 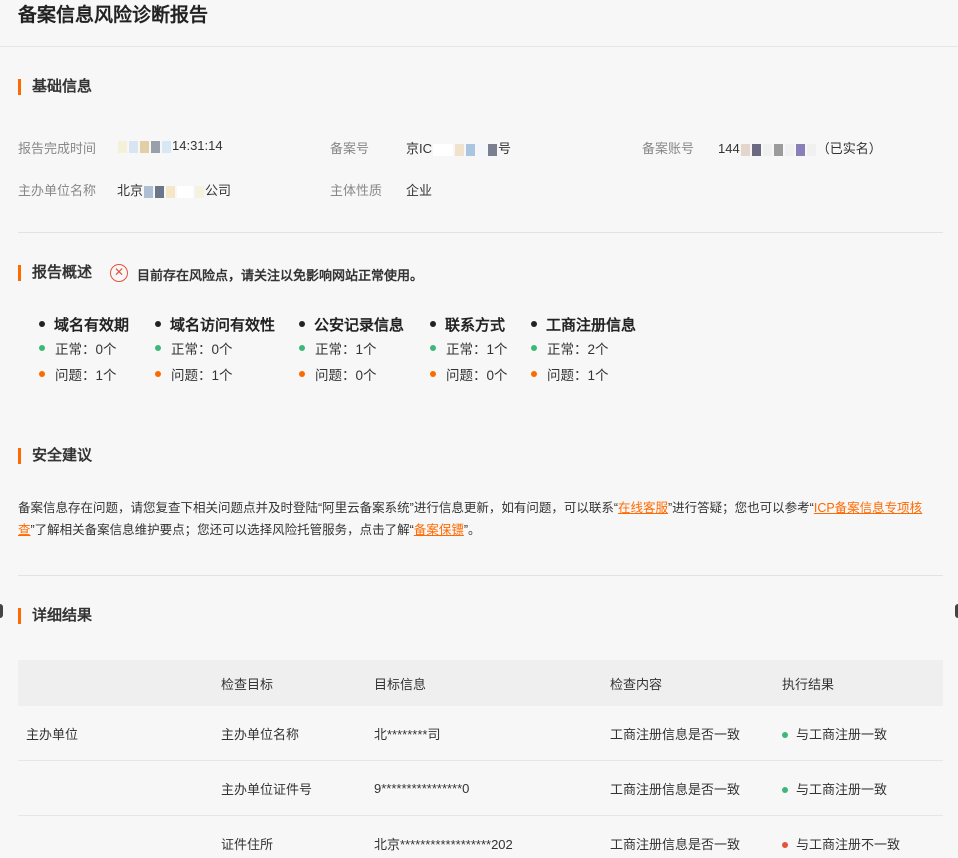 I want to click on stat-domain-access: 域名访问有效性 正常：0个 问题：1个, so click(x=215, y=350).